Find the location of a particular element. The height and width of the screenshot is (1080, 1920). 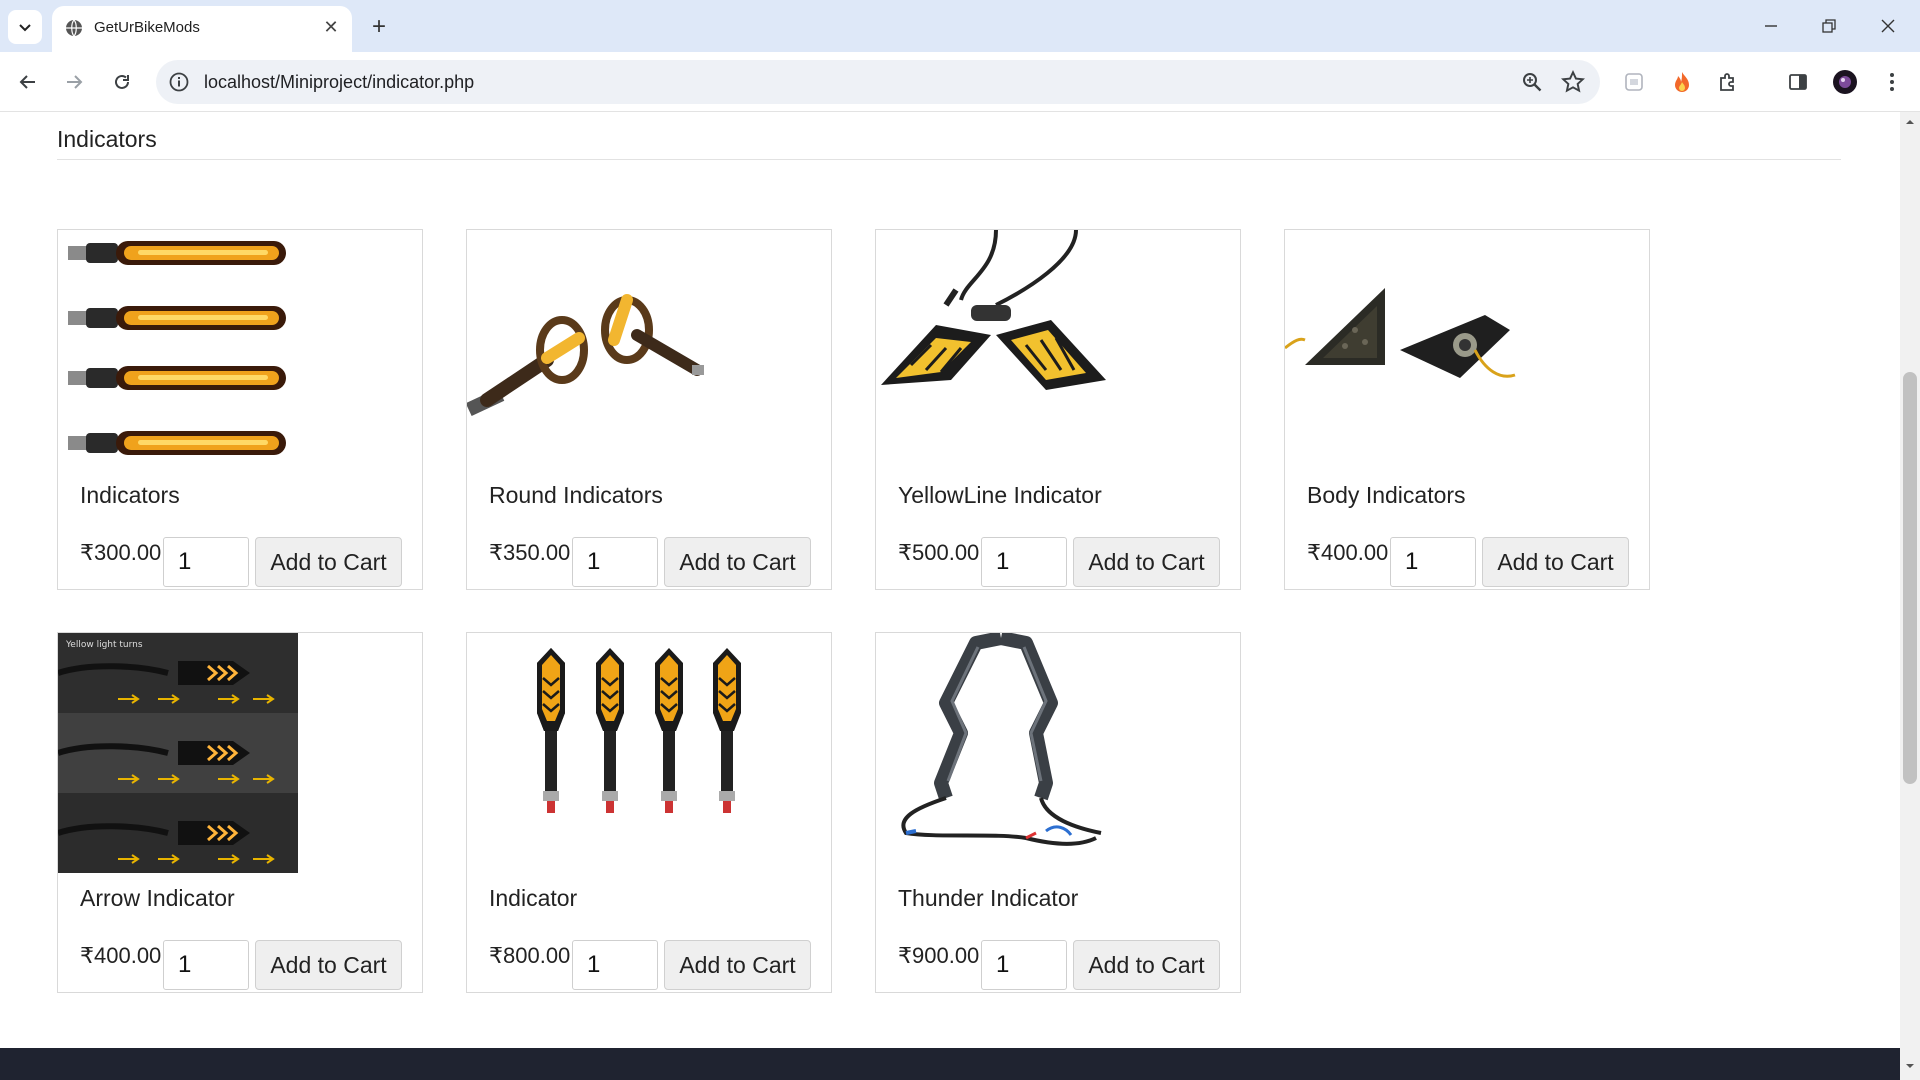

flame-icon is located at coordinates (1682, 82).